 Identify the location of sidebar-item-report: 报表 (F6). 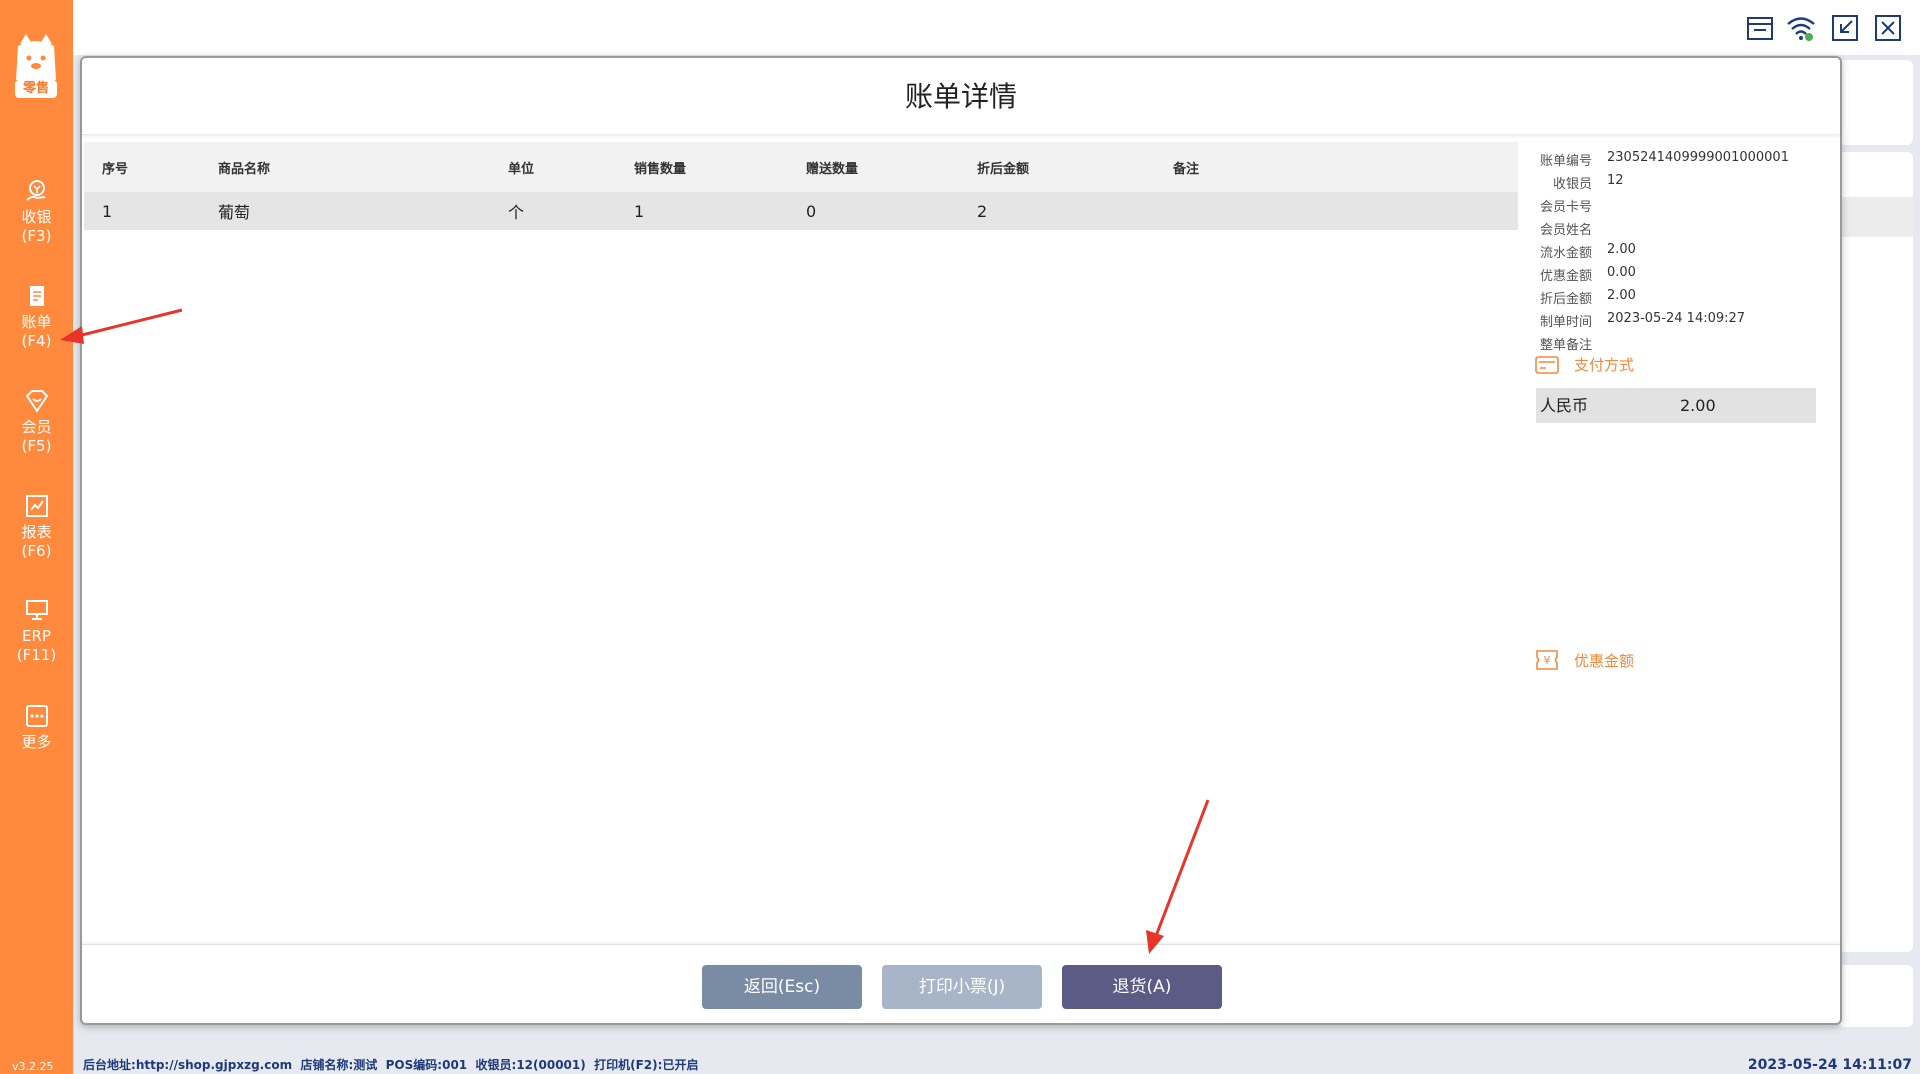
(36, 527).